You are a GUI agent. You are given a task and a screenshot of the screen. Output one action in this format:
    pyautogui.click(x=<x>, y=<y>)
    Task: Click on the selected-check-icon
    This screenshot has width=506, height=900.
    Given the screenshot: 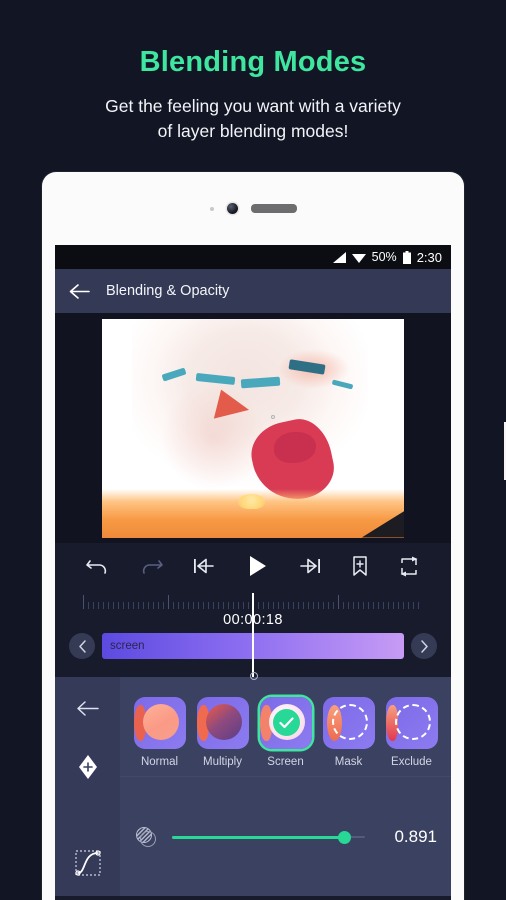 What is the action you would take?
    pyautogui.click(x=286, y=722)
    